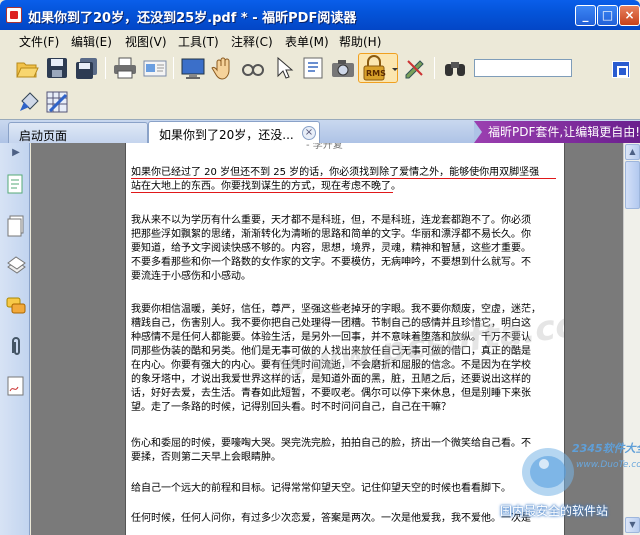  Describe the element at coordinates (554, 511) in the screenshot. I see `logo-slogan: 国内最安全的软件站` at that location.